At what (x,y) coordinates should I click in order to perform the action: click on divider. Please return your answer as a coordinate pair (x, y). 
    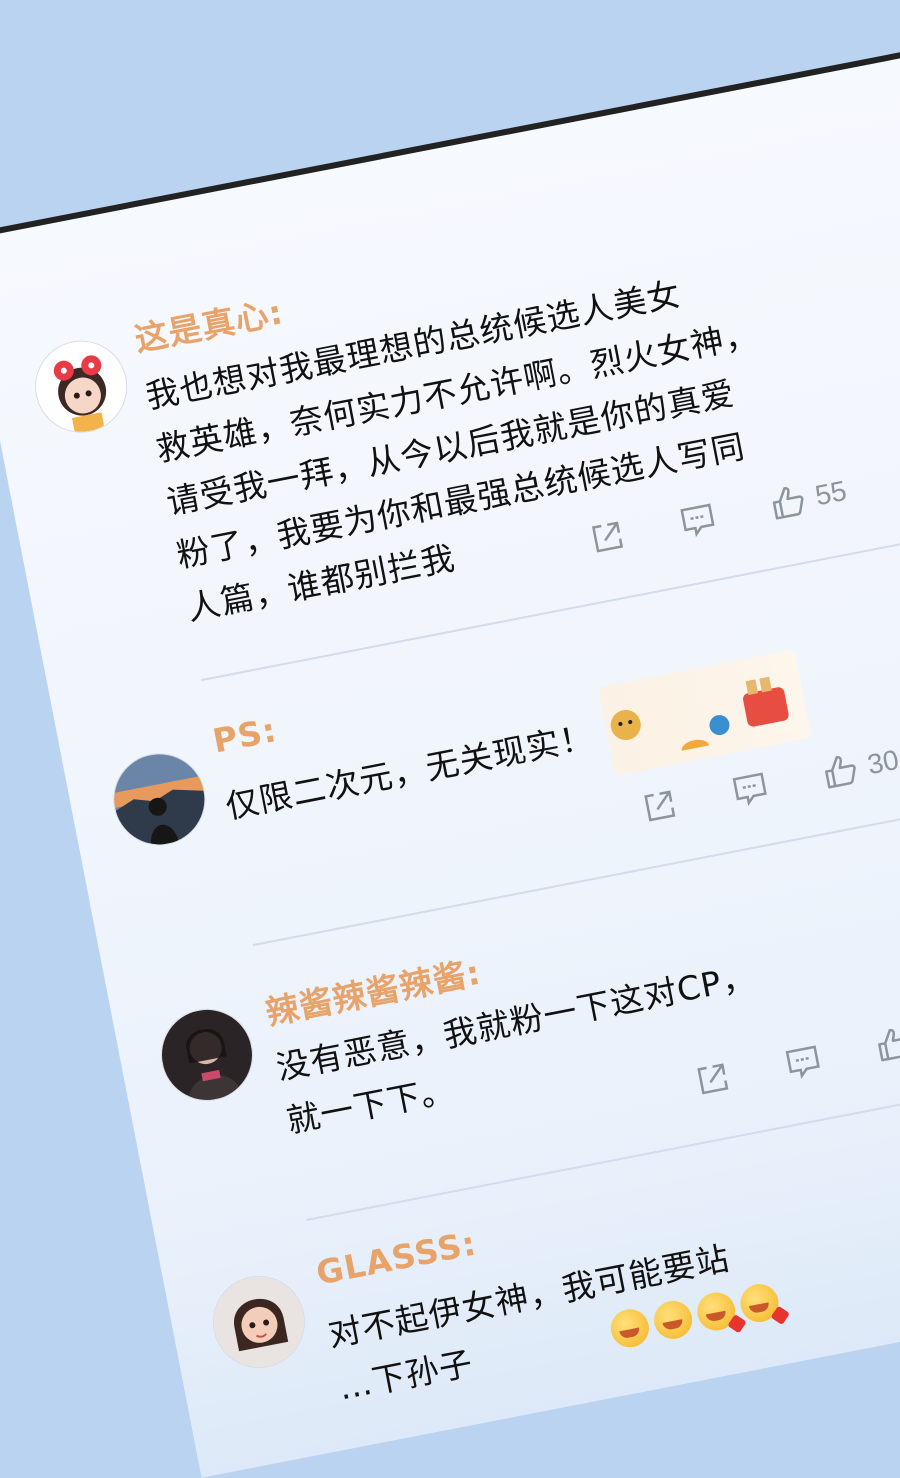
    Looking at the image, I should click on (576, 871).